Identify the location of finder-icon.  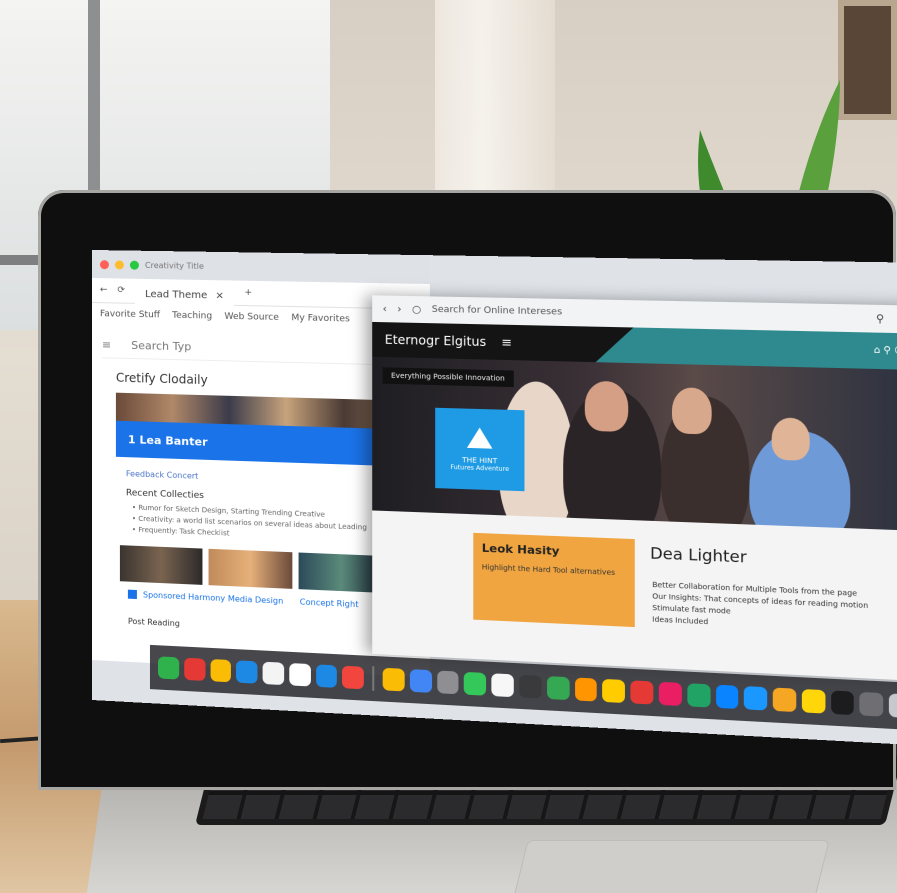
(168, 668).